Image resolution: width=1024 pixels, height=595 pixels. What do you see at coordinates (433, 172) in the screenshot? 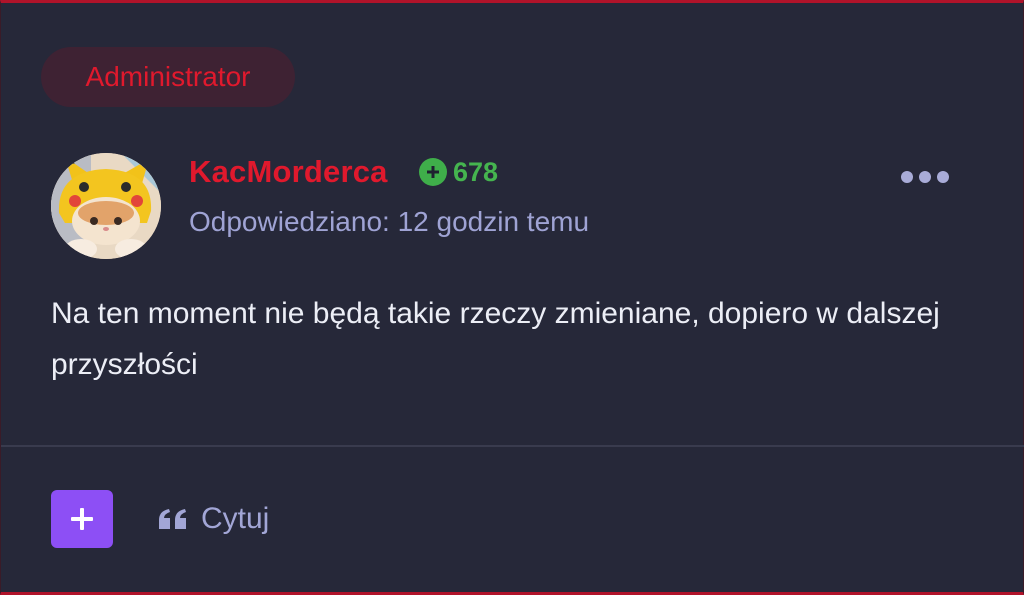
I see `plus-circle-icon` at bounding box center [433, 172].